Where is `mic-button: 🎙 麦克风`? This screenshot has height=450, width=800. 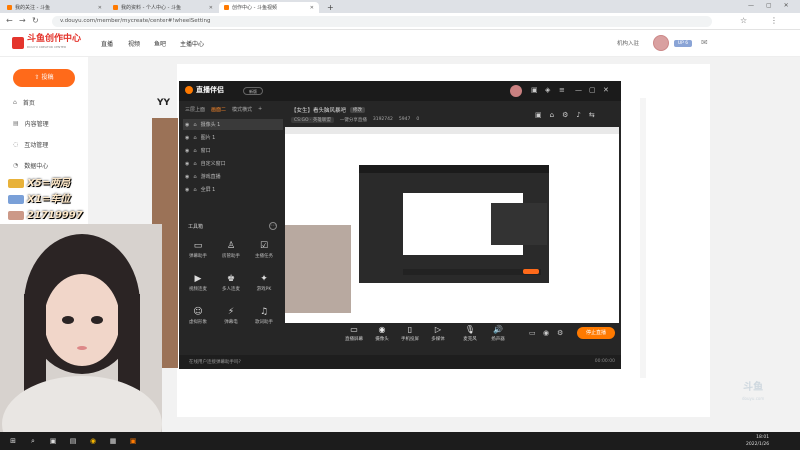 mic-button: 🎙 麦克风 is located at coordinates (470, 333).